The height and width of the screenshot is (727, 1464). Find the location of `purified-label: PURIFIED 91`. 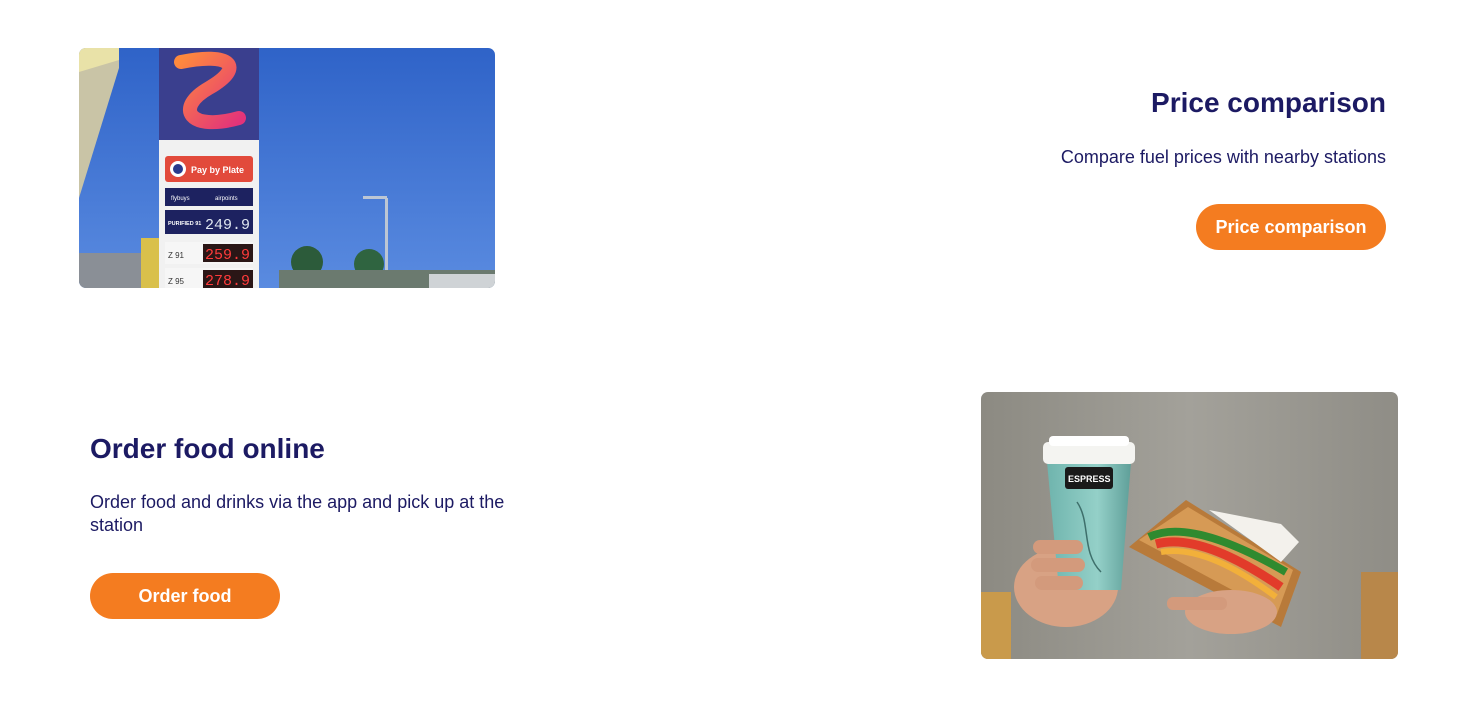

purified-label: PURIFIED 91 is located at coordinates (184, 224).